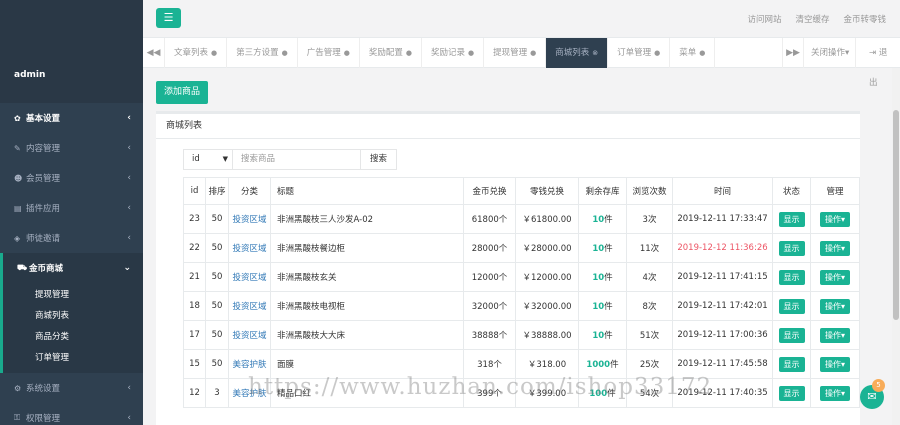 This screenshot has height=425, width=900. What do you see at coordinates (43, 419) in the screenshot?
I see `sidebar-item-label: 权限管理` at bounding box center [43, 419].